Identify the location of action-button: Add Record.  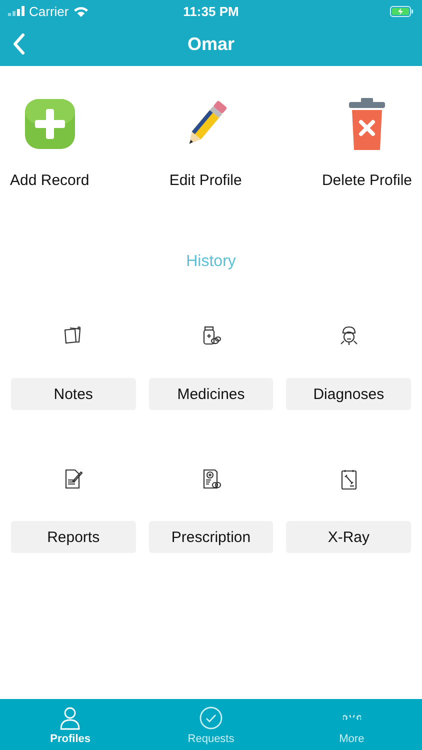
(50, 142).